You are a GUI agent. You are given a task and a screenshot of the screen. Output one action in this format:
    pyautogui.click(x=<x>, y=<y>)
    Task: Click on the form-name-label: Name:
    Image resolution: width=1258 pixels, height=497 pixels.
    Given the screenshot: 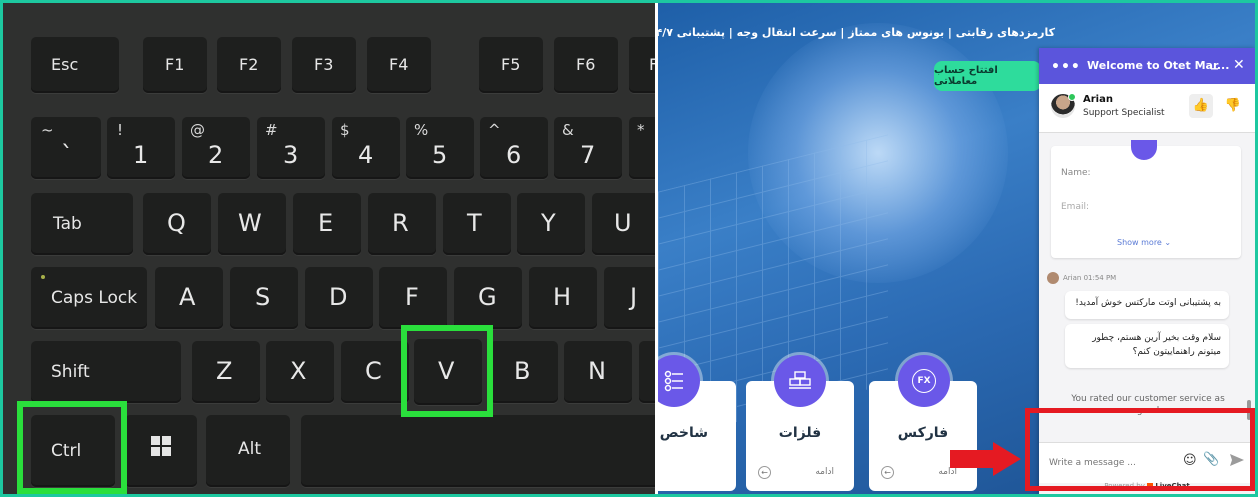 What is the action you would take?
    pyautogui.click(x=1076, y=173)
    